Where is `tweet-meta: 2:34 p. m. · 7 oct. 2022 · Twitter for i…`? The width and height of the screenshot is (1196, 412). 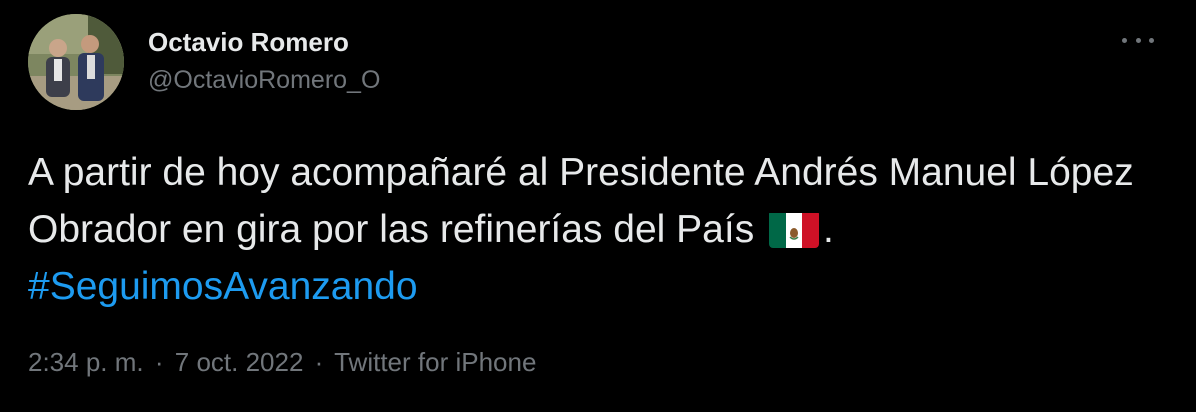
tweet-meta: 2:34 p. m. · 7 oct. 2022 · Twitter for i… is located at coordinates (282, 362).